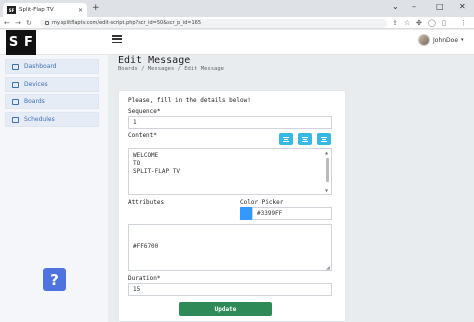 The height and width of the screenshot is (322, 474). What do you see at coordinates (225, 309) in the screenshot?
I see `update-button: Update` at bounding box center [225, 309].